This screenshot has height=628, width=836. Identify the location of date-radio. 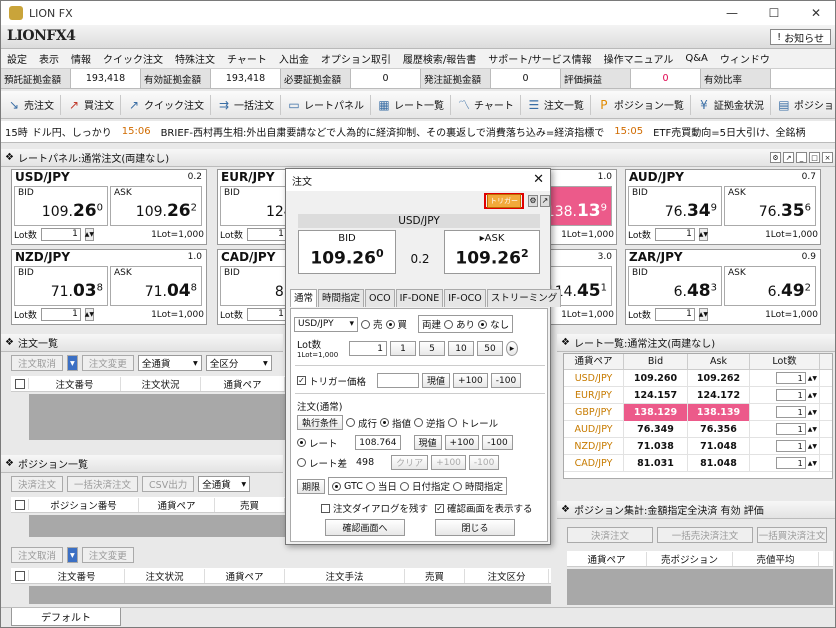
(404, 486).